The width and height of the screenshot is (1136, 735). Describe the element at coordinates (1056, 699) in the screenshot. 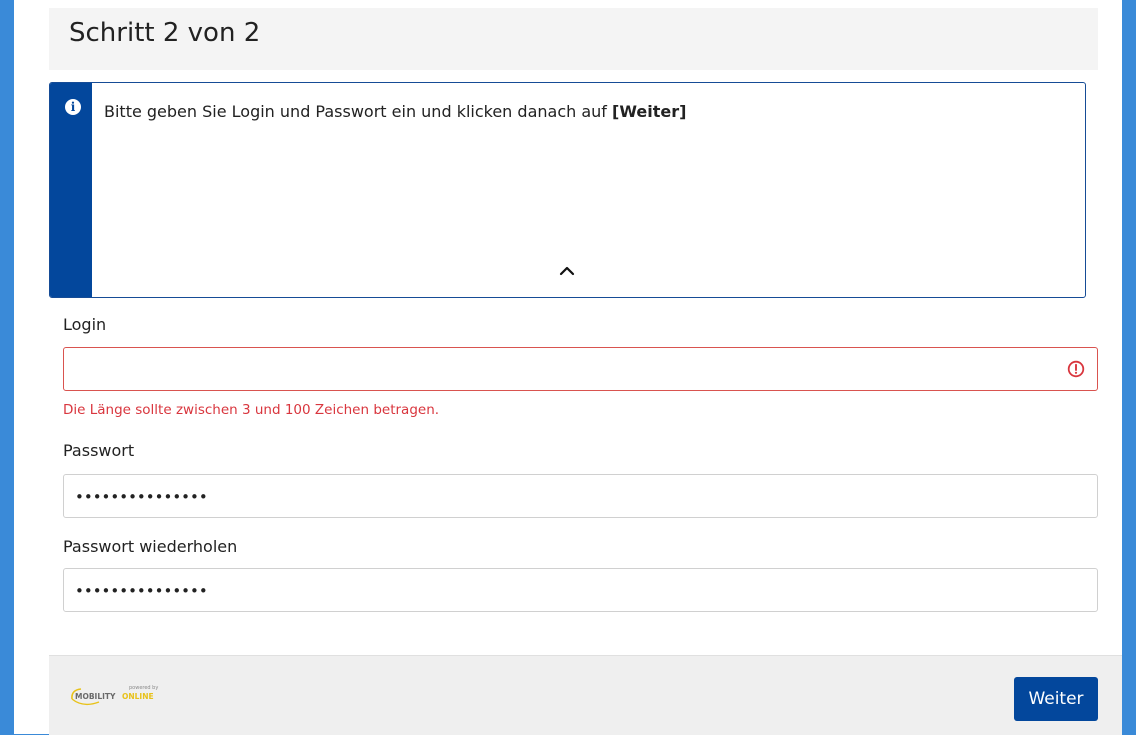

I see `weiter-button: Weiter` at that location.